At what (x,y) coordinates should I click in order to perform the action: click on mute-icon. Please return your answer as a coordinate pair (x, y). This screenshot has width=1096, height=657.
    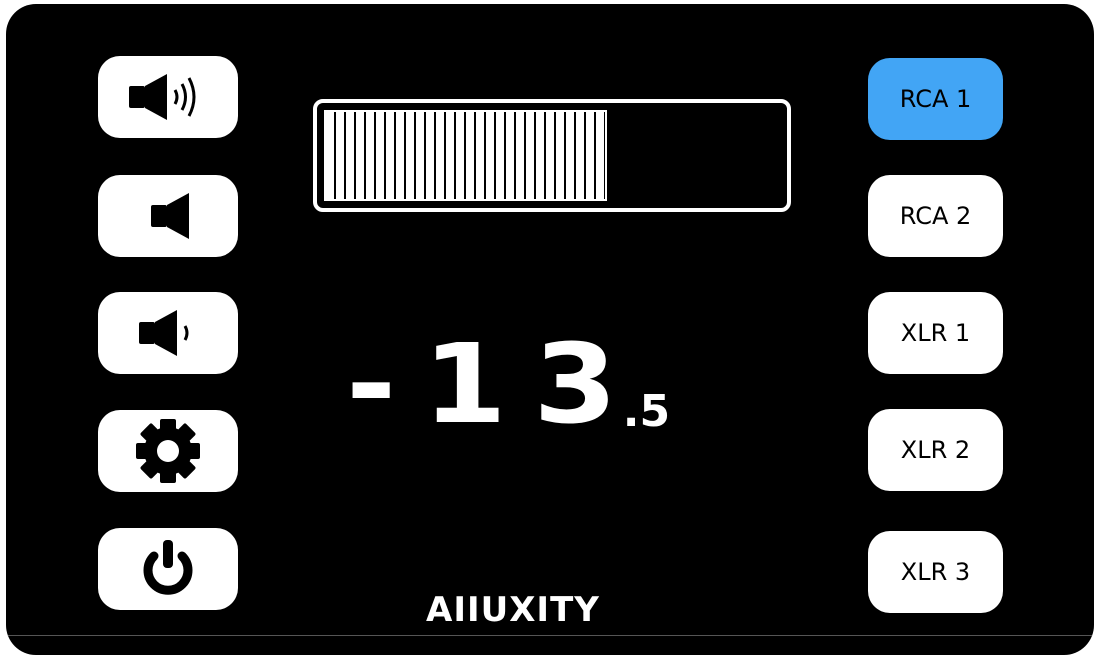
    Looking at the image, I should click on (168, 216).